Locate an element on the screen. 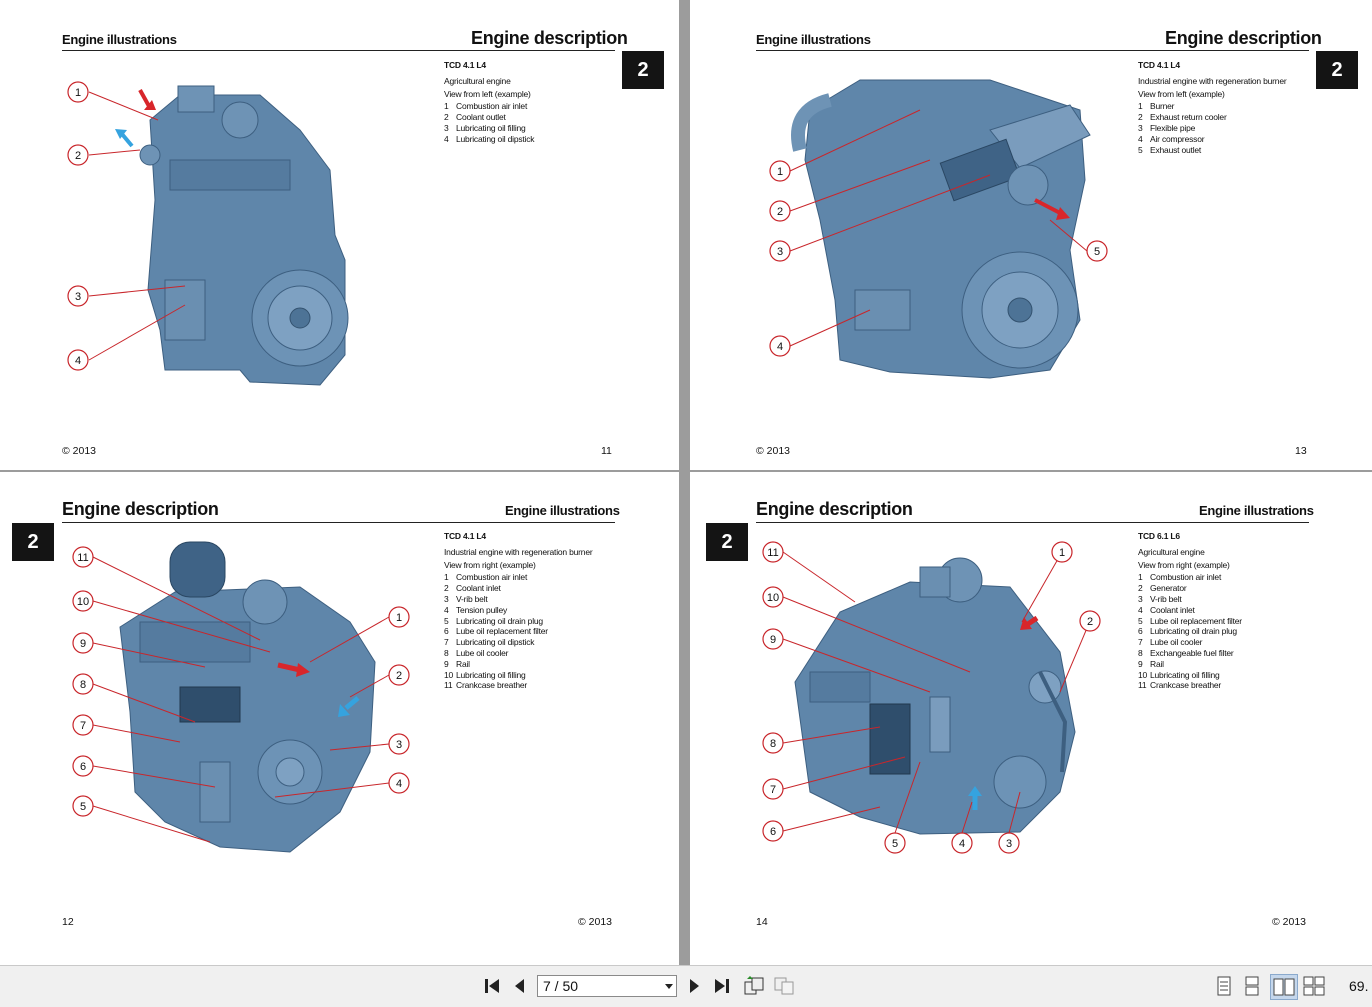 The height and width of the screenshot is (1007, 1372). continuous-view-button is located at coordinates (1252, 986).